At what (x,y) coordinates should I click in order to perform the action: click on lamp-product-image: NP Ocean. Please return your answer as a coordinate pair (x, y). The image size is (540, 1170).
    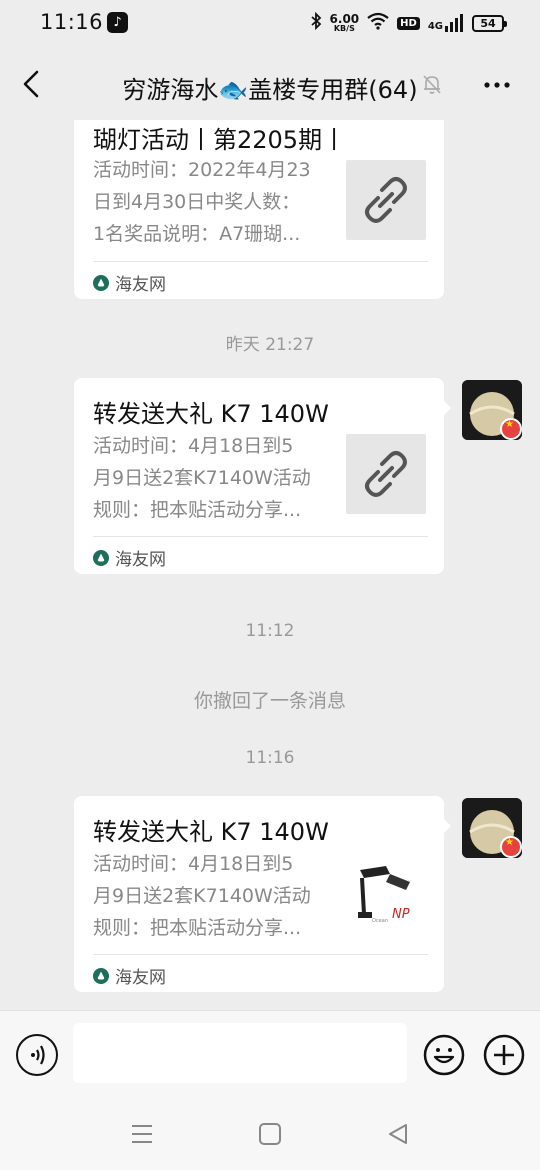
    Looking at the image, I should click on (386, 892).